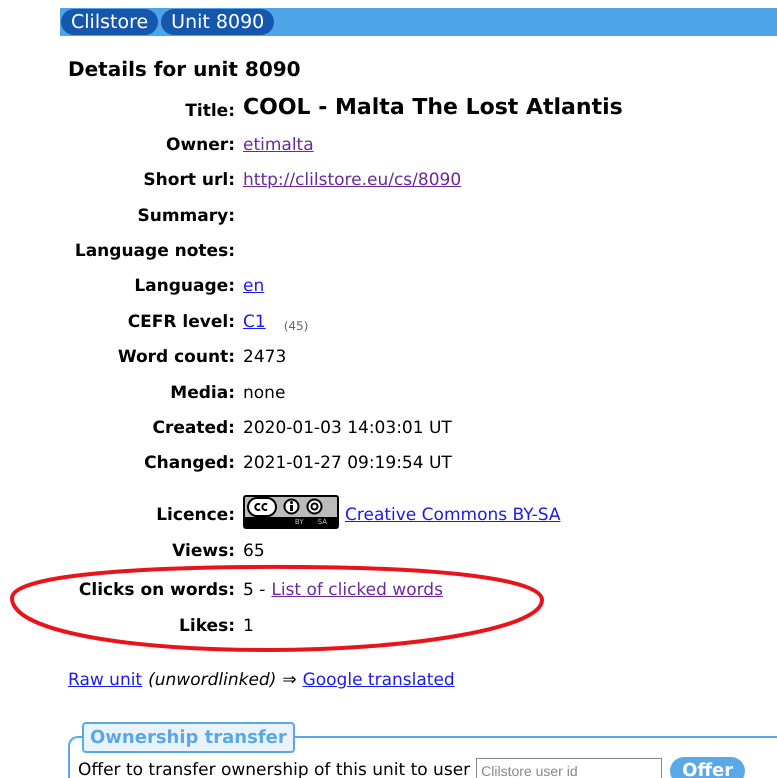 This screenshot has height=778, width=777. Describe the element at coordinates (154, 252) in the screenshot. I see `field-label: Language notes:` at that location.